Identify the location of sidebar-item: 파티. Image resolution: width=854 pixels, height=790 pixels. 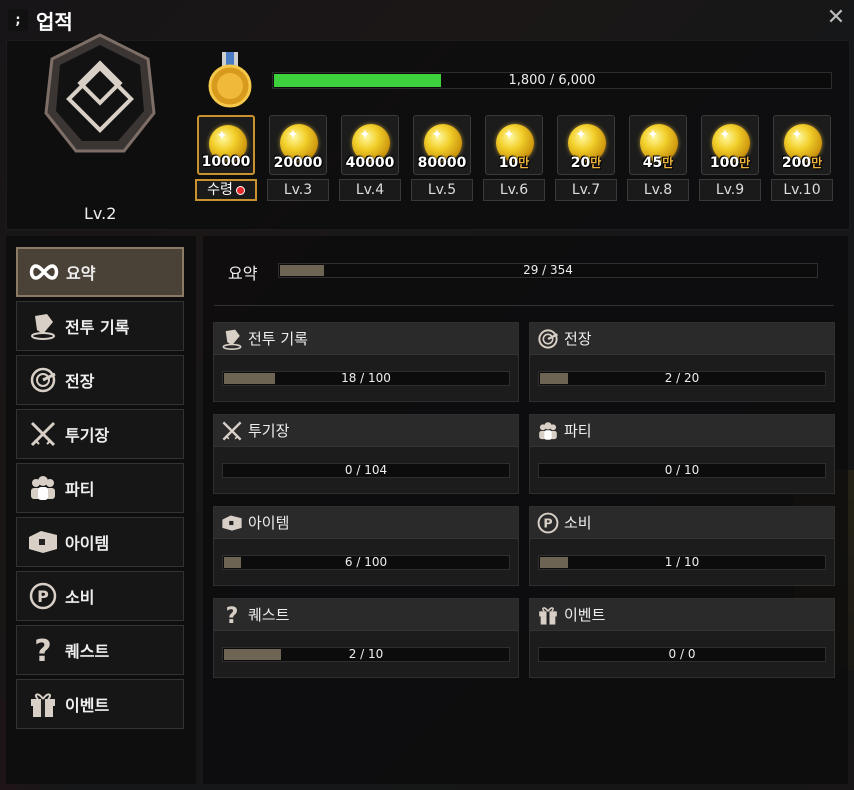
(100, 488).